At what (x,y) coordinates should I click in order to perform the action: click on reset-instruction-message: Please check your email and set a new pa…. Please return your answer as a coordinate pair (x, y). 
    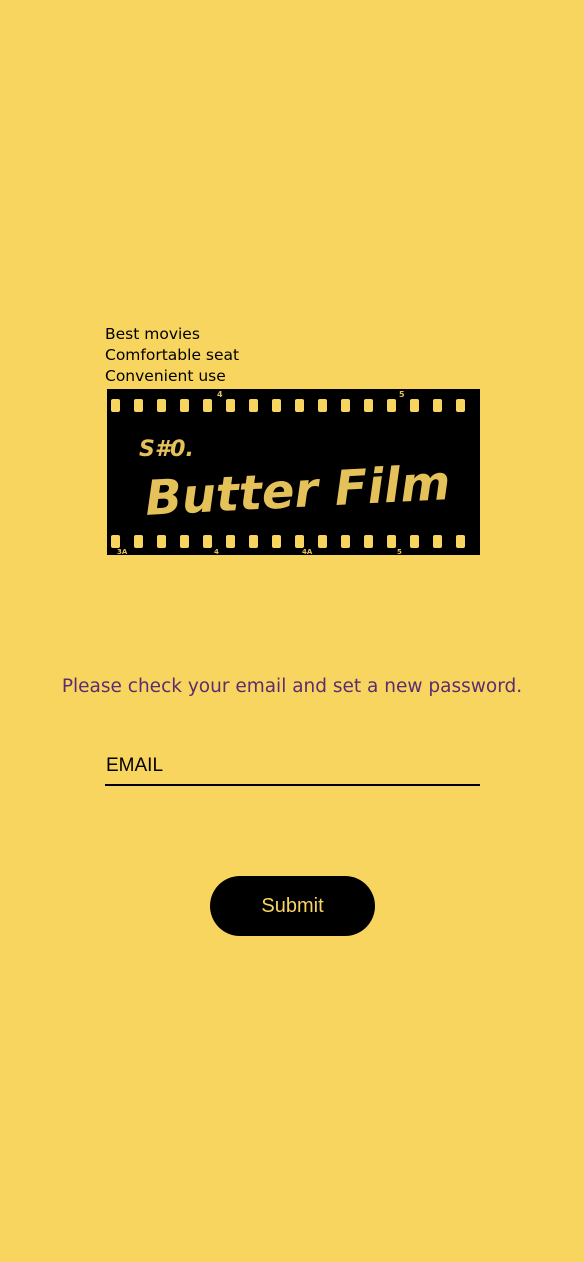
    Looking at the image, I should click on (292, 686).